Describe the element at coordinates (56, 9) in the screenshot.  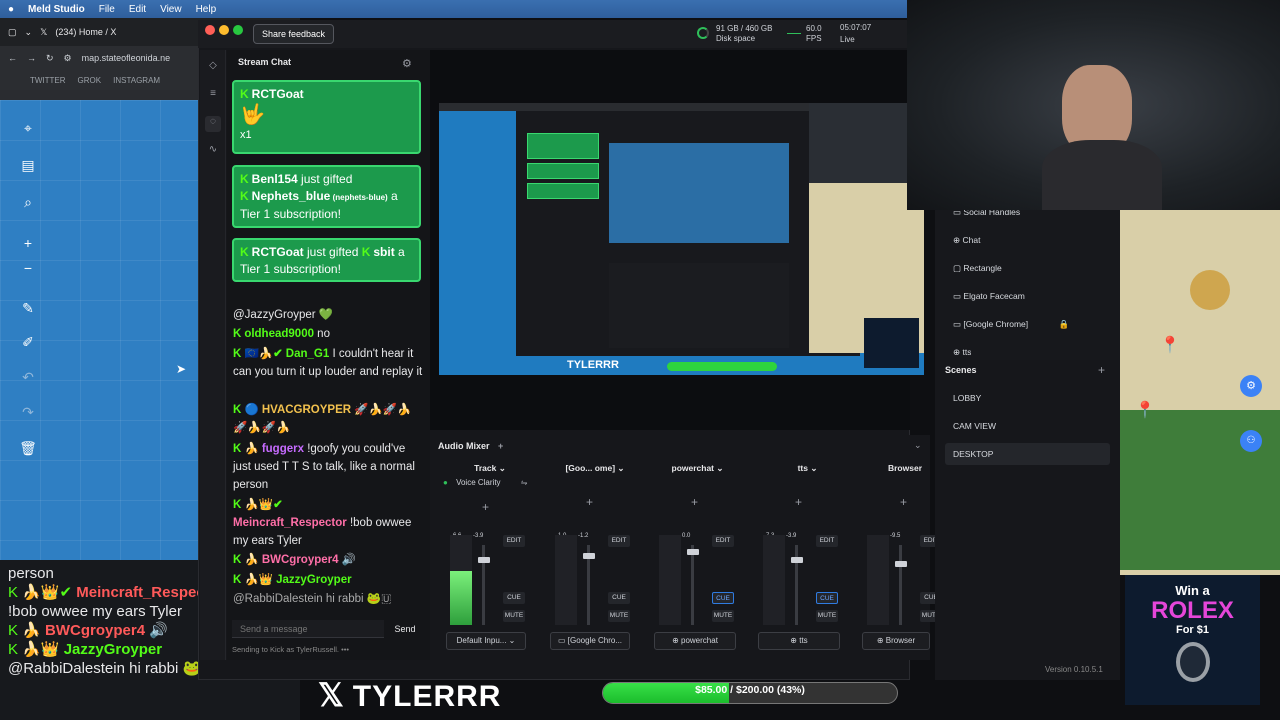
I see `menubar-app-name: Meld Studio` at that location.